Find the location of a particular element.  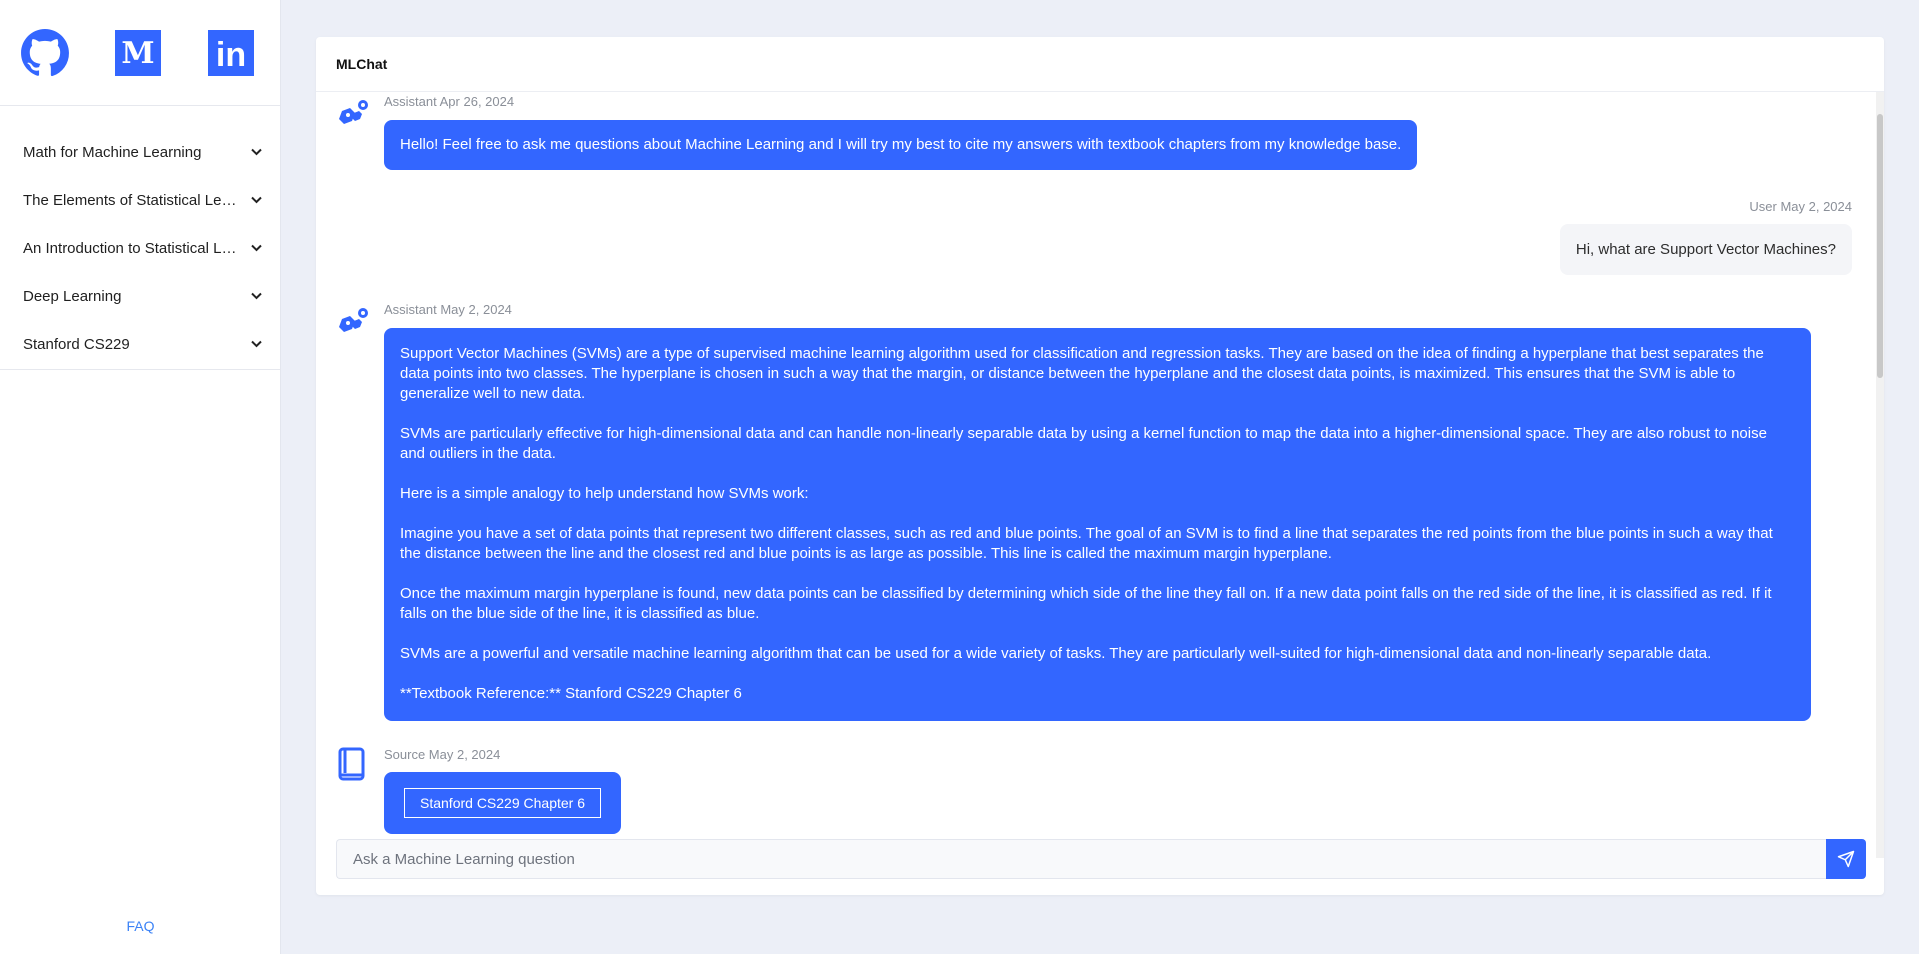

message-text: Hi, what are Support Vector Machines? is located at coordinates (1705, 249).